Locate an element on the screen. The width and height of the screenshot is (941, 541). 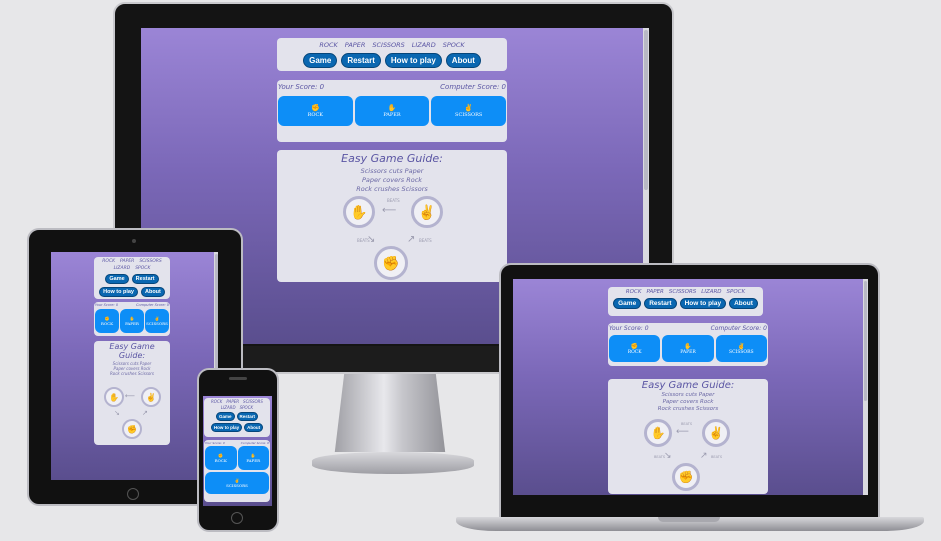
rock-diagram-icon: ✊ is located at coordinates (686, 477).